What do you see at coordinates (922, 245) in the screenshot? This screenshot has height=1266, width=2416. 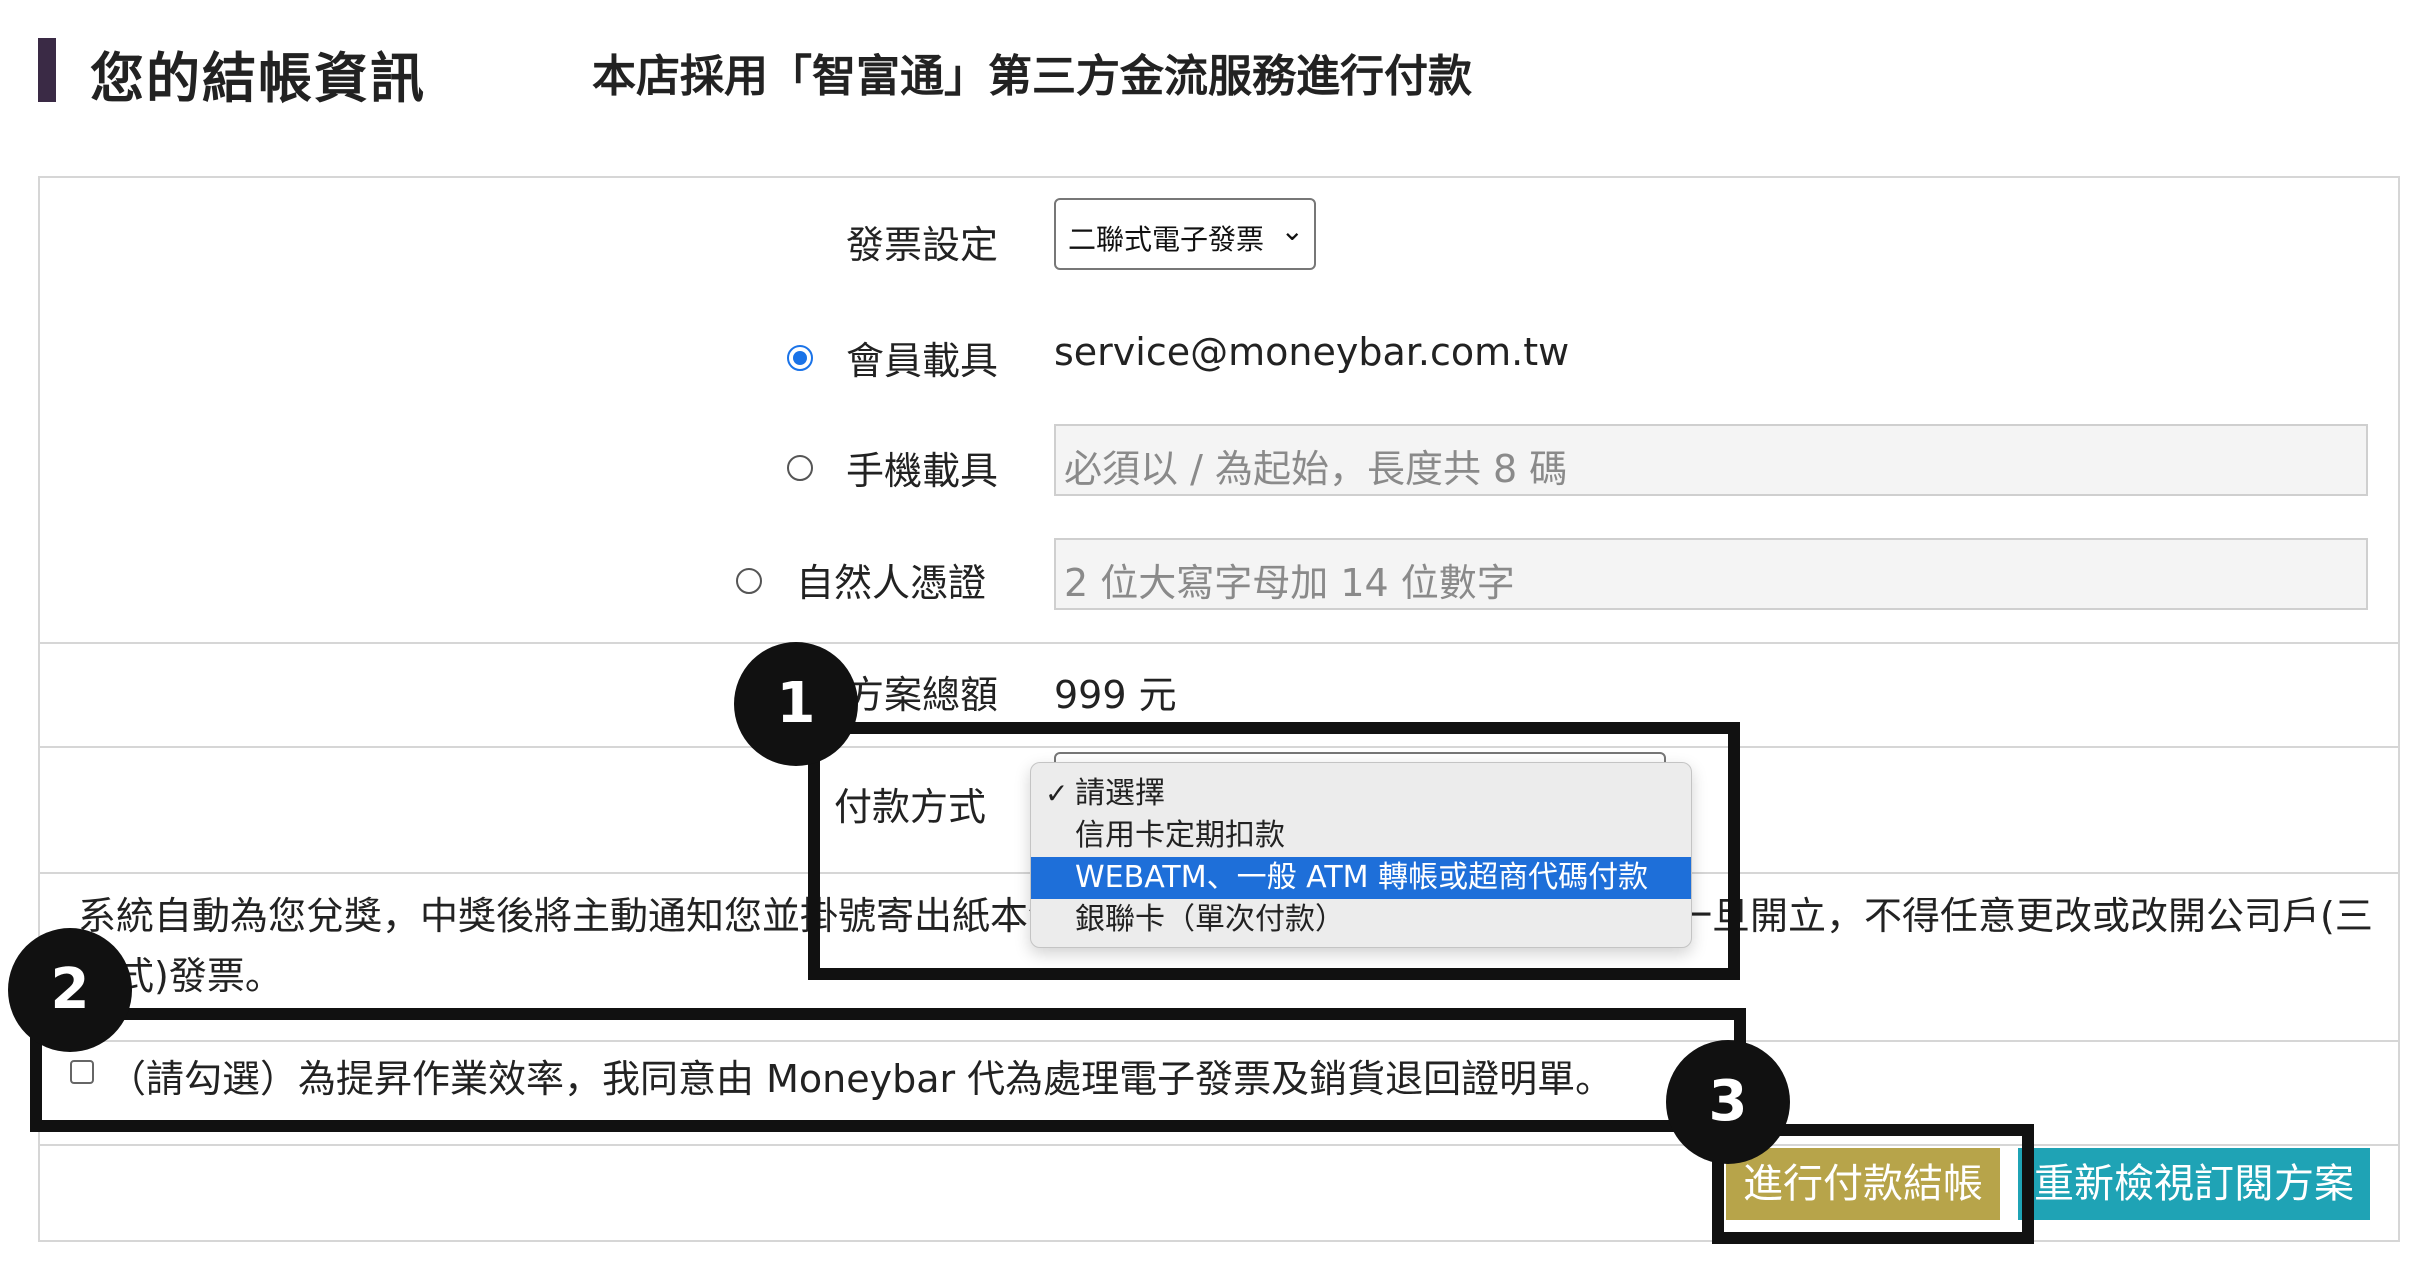 I see `invoice-label: 發票設定` at bounding box center [922, 245].